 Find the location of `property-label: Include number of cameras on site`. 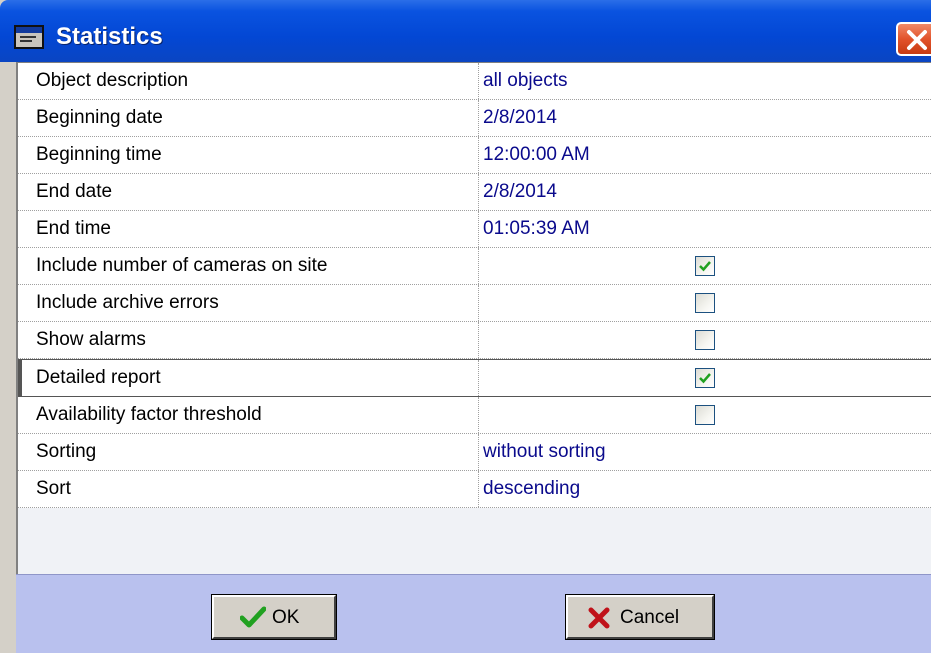

property-label: Include number of cameras on site is located at coordinates (182, 265).